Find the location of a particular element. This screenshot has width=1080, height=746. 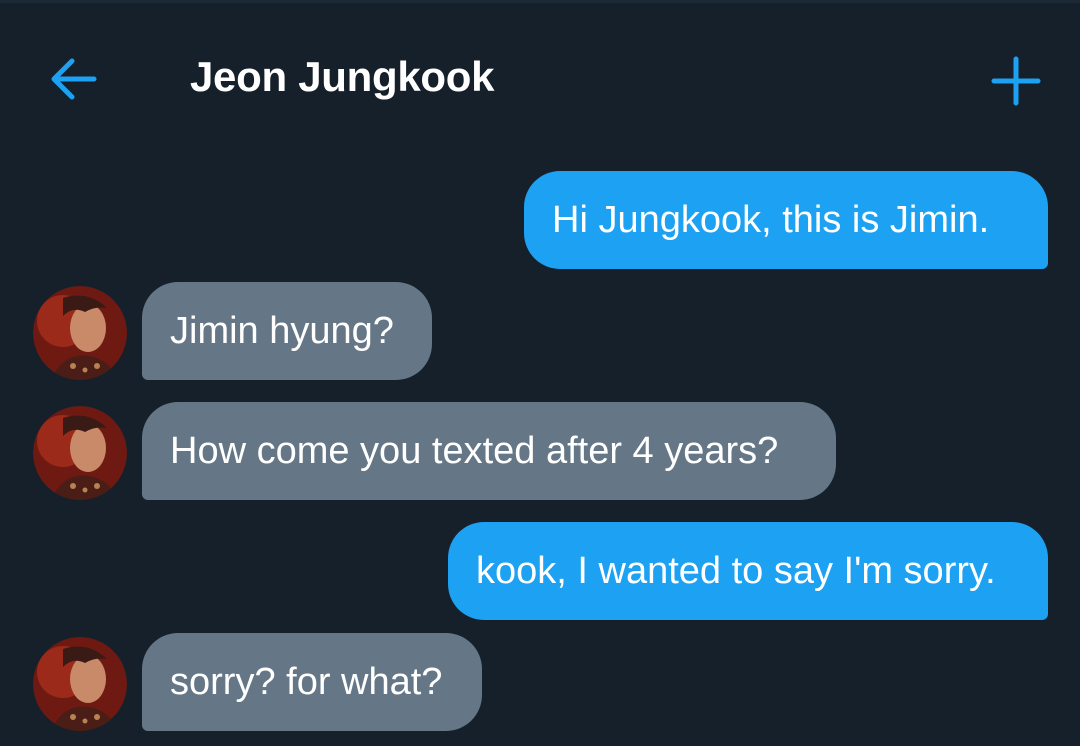

message-text: kook, I wanted to say I'm sorry. is located at coordinates (736, 570).